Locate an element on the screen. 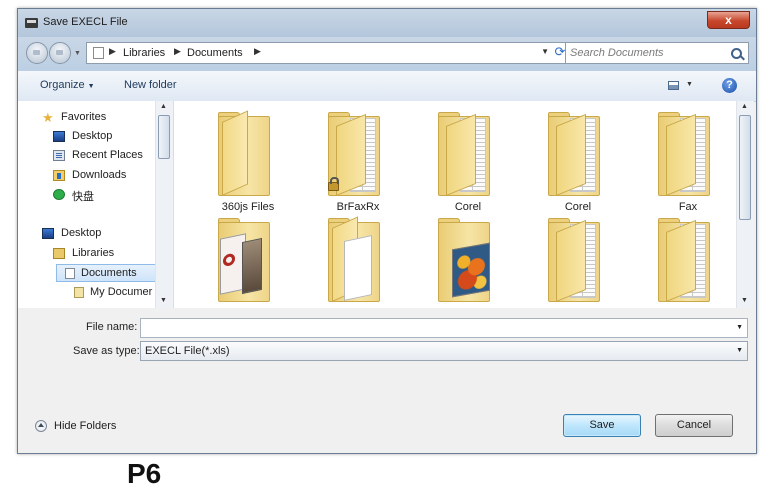 The width and height of the screenshot is (776, 495). search-box is located at coordinates (657, 53).